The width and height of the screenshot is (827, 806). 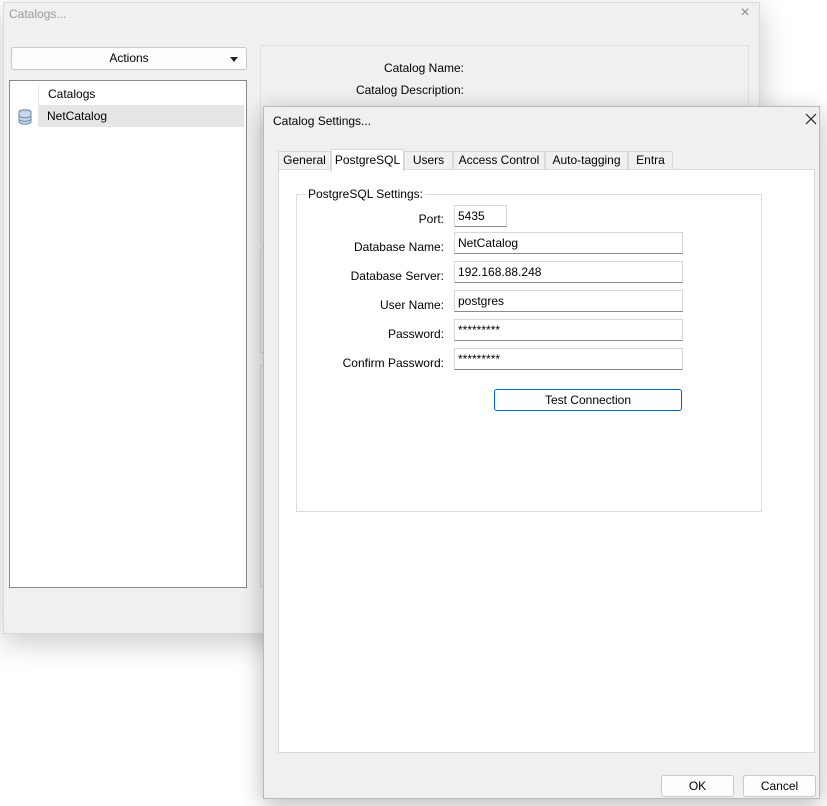 What do you see at coordinates (397, 276) in the screenshot?
I see `database-server-label: Database Server:` at bounding box center [397, 276].